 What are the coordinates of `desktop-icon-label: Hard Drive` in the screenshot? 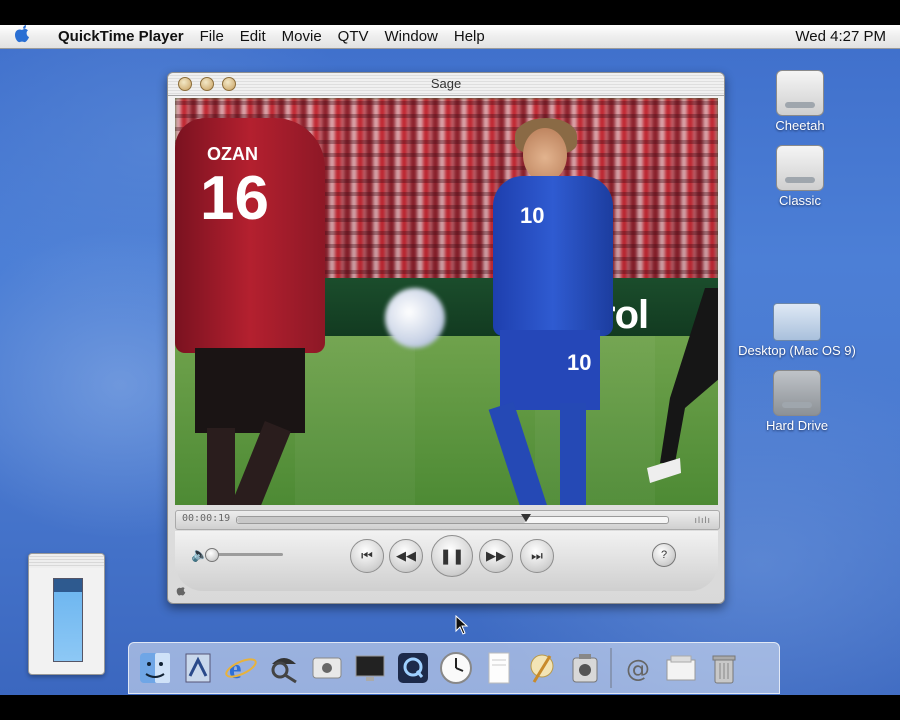 It's located at (797, 425).